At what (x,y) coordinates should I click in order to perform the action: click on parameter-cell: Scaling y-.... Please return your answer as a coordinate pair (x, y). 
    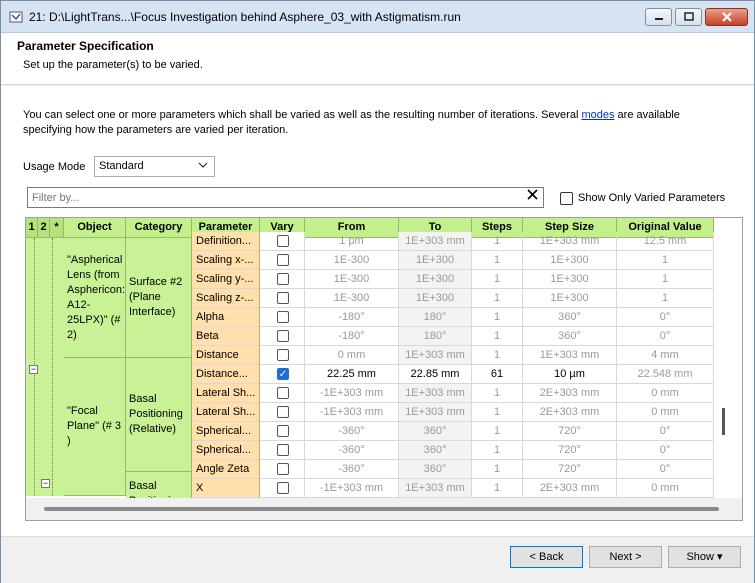
    Looking at the image, I should click on (226, 279).